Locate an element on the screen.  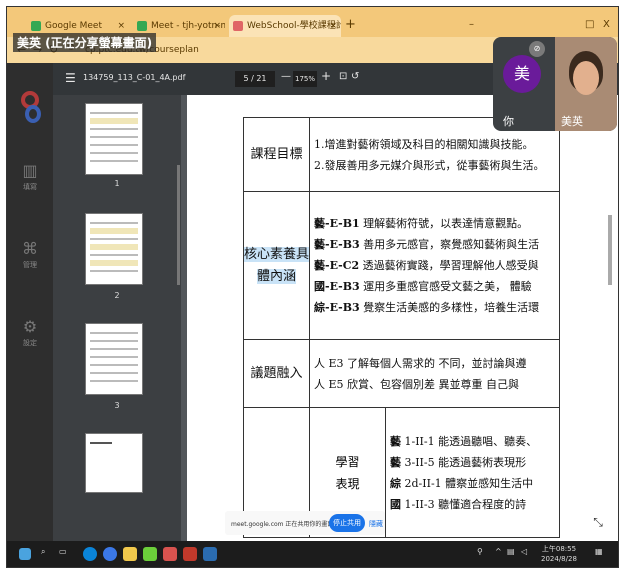
meet-pip-window: 美 ⊘ 你 美英 is located at coordinates (555, 84).